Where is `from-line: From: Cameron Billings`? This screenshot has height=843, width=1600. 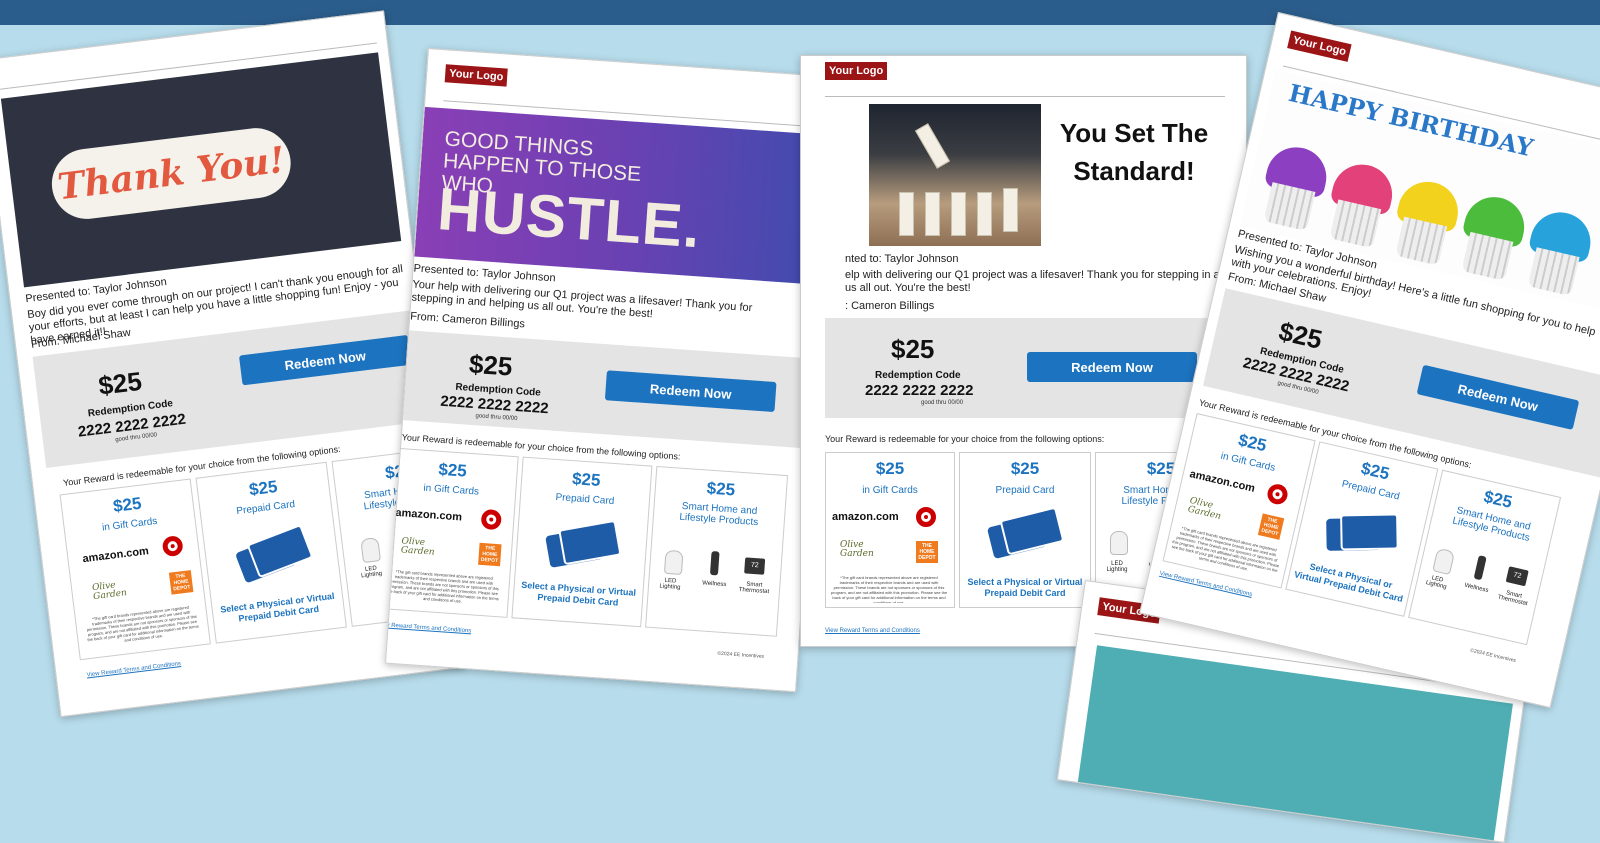
from-line: From: Cameron Billings is located at coordinates (467, 320).